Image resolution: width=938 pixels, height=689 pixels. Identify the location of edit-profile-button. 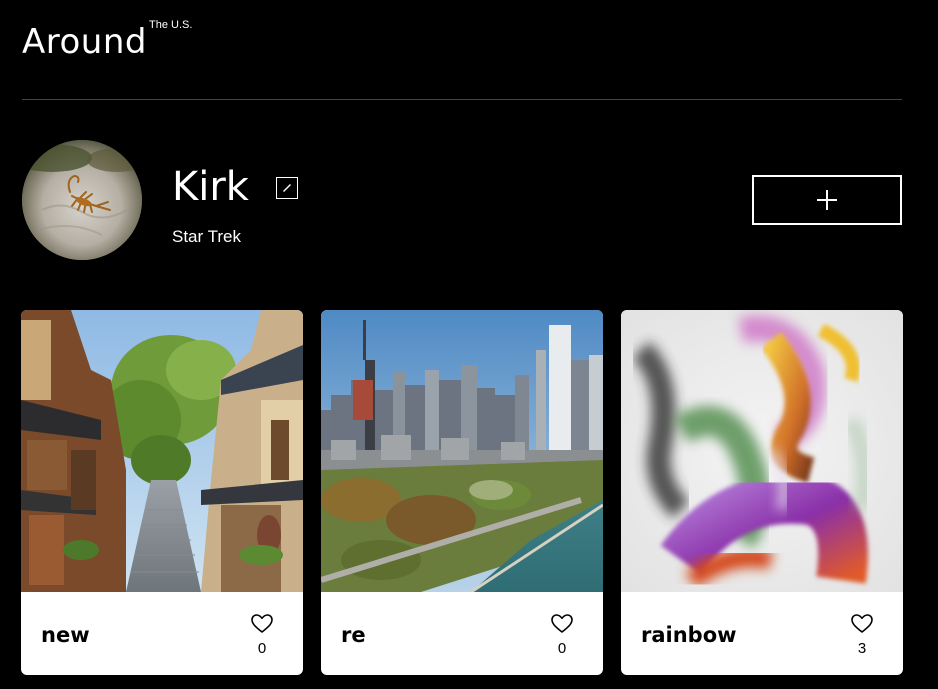
(287, 188).